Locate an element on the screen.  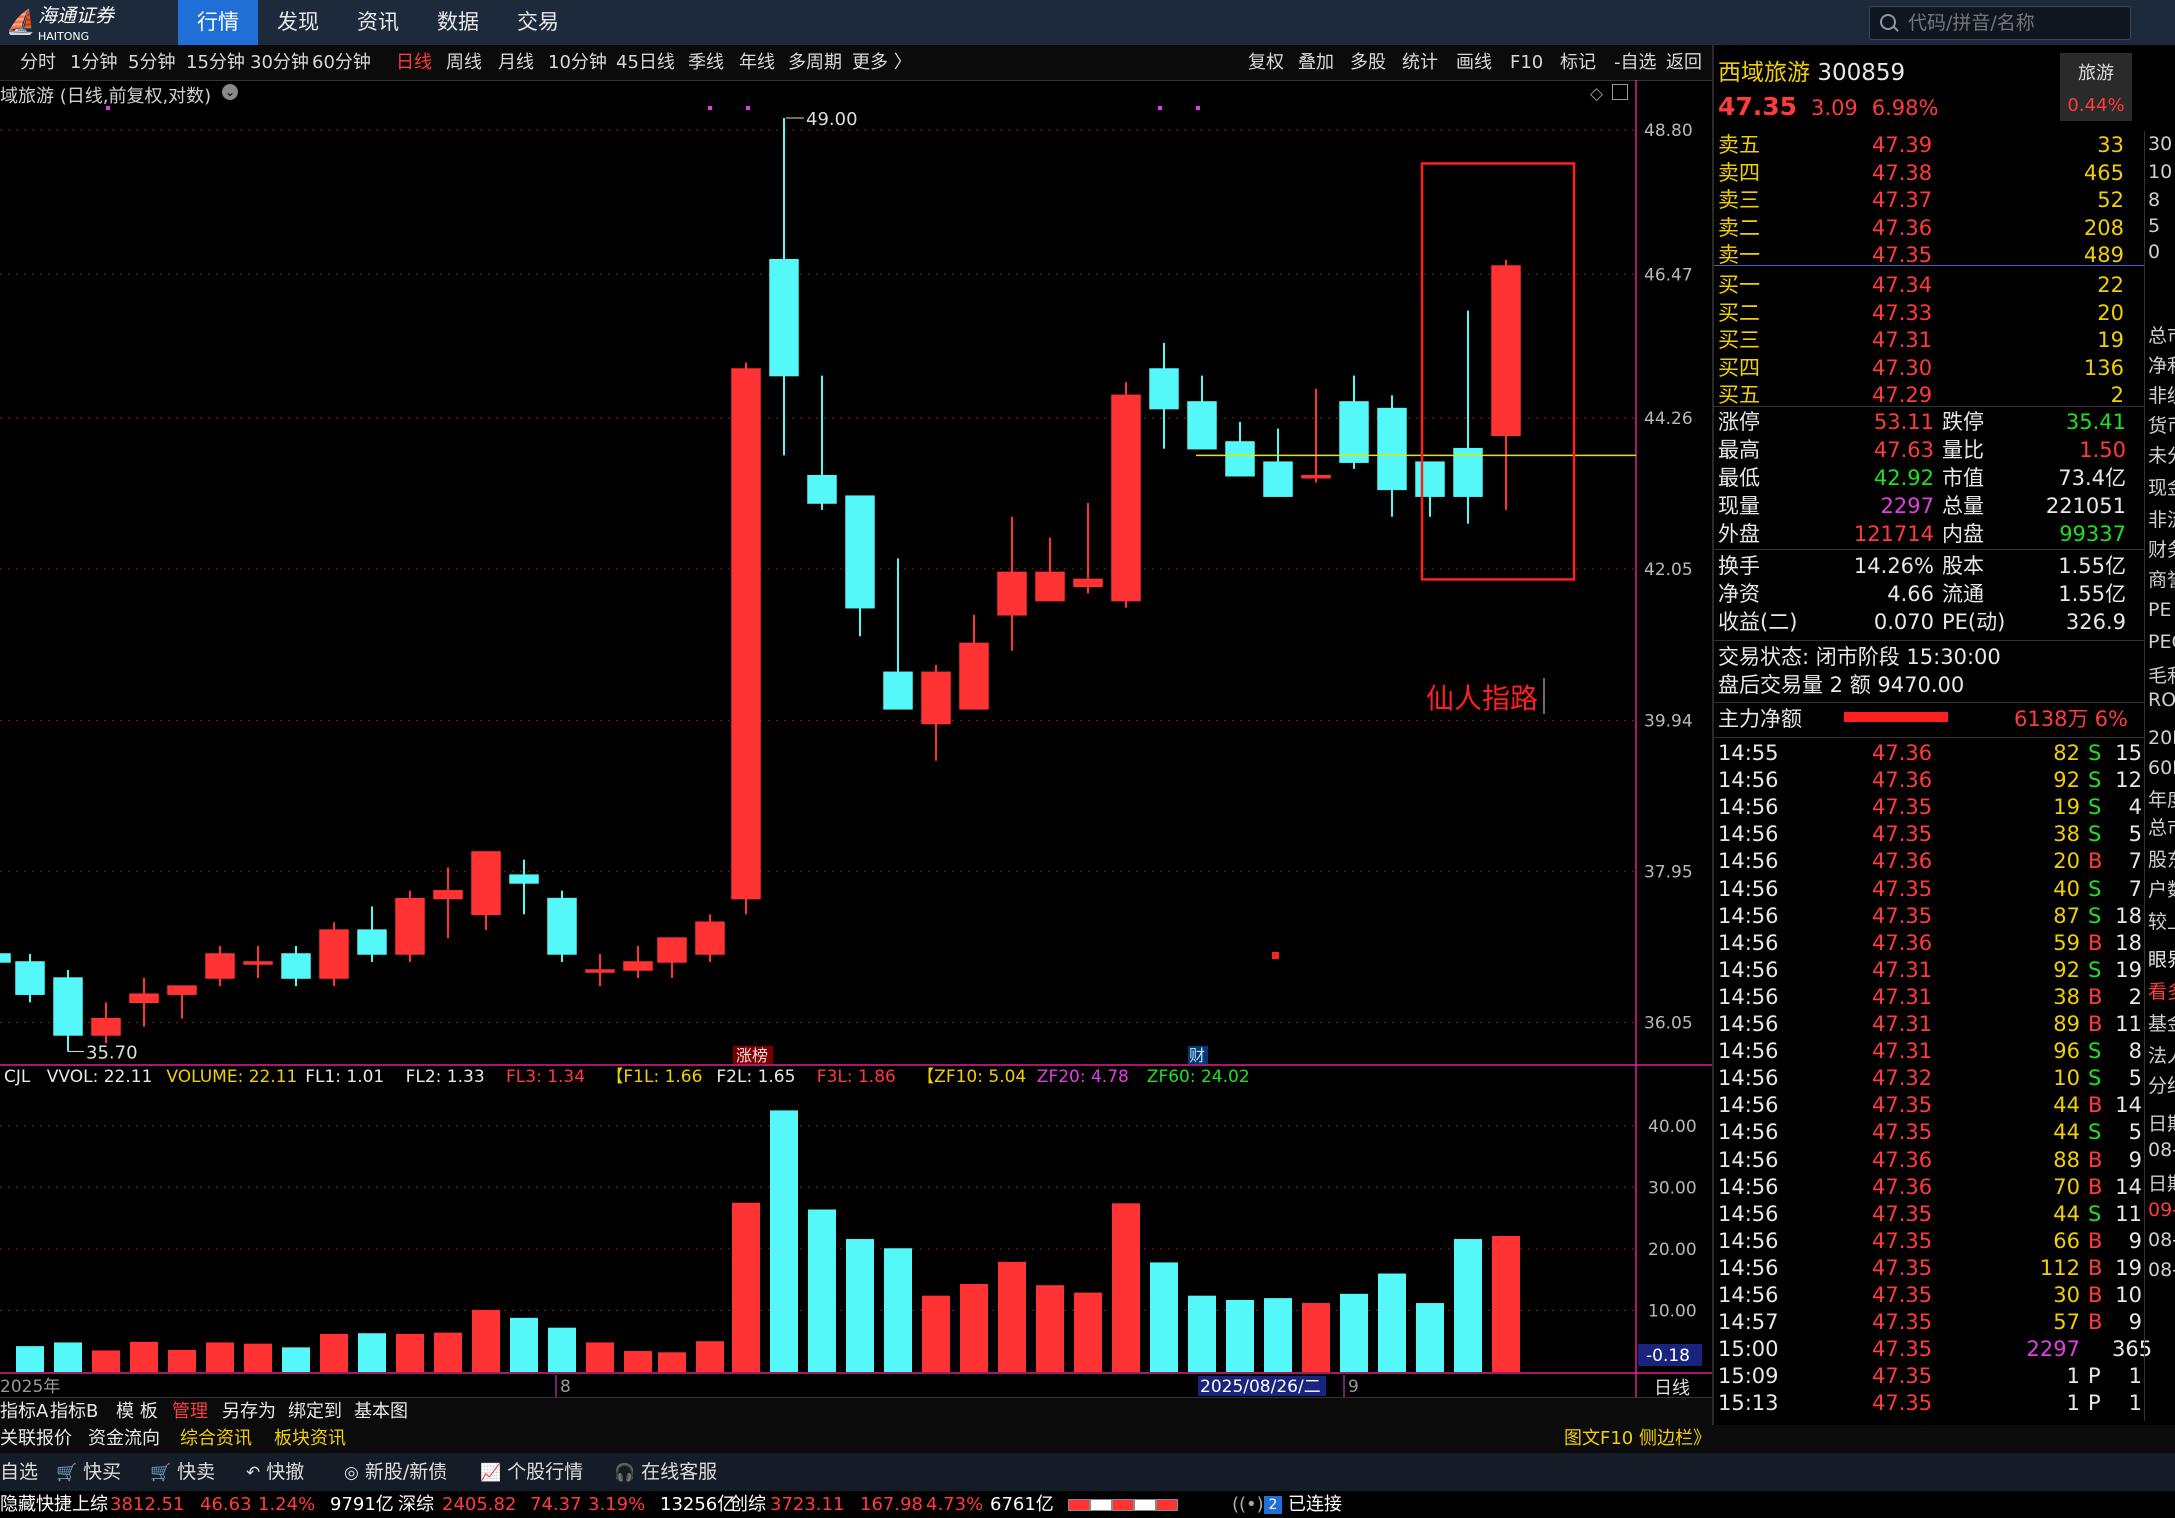
period-2: 5分钟 is located at coordinates (151, 62).